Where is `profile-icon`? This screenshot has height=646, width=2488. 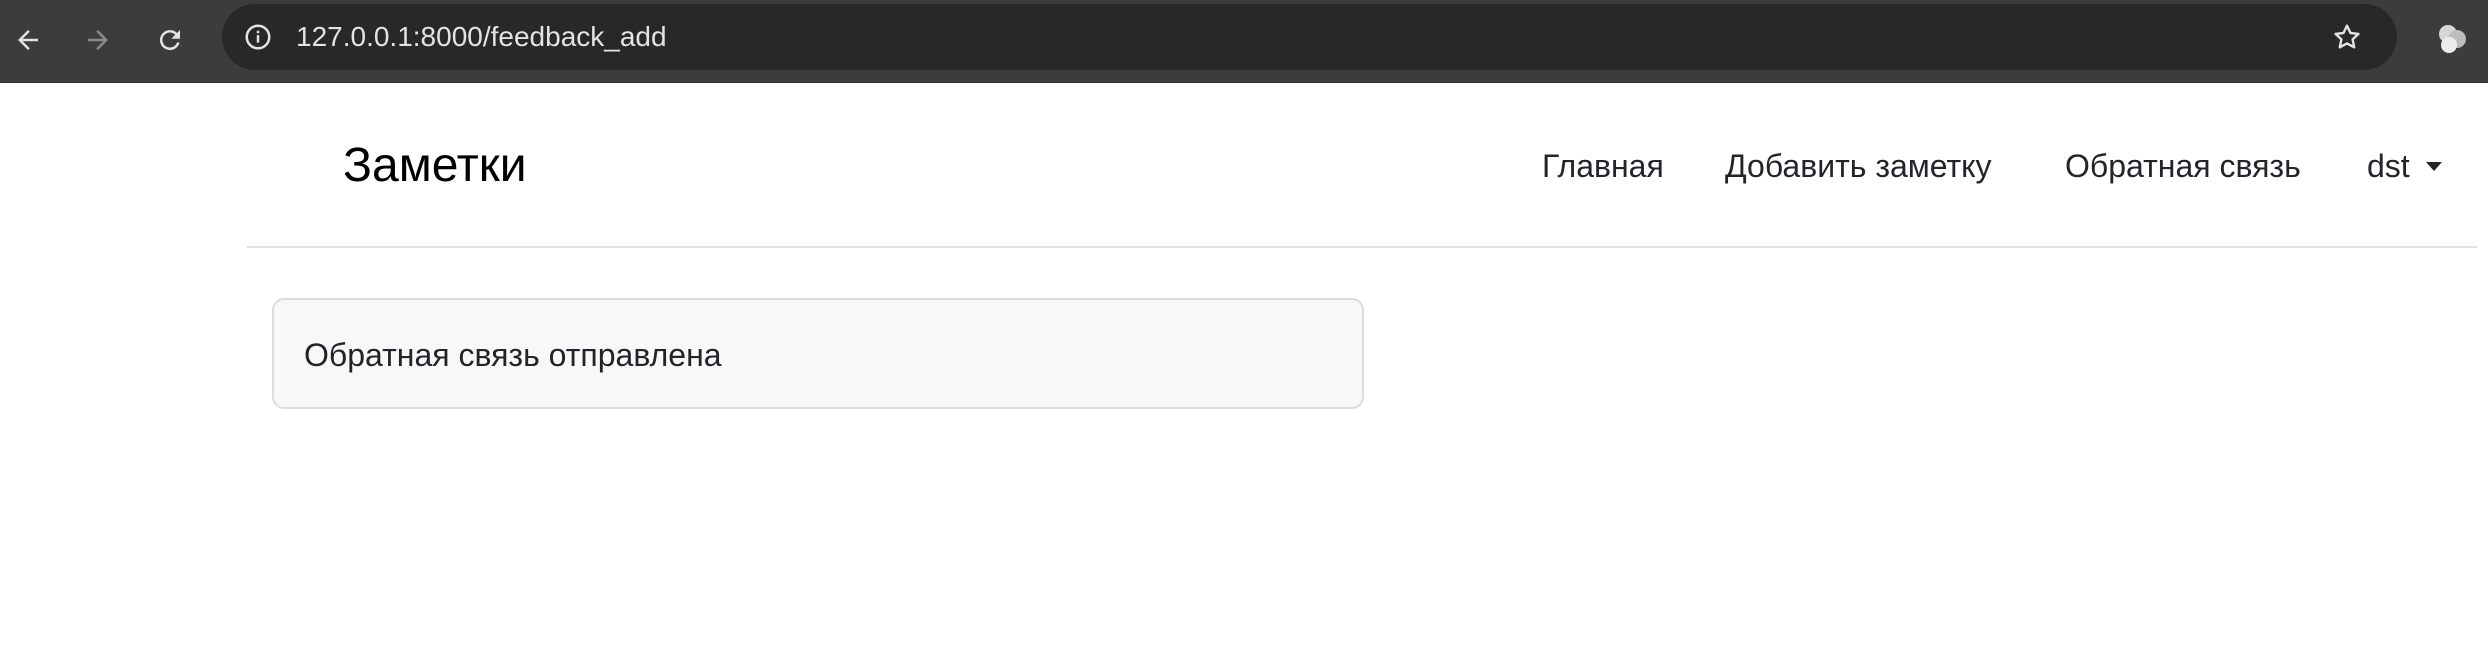 profile-icon is located at coordinates (2452, 39).